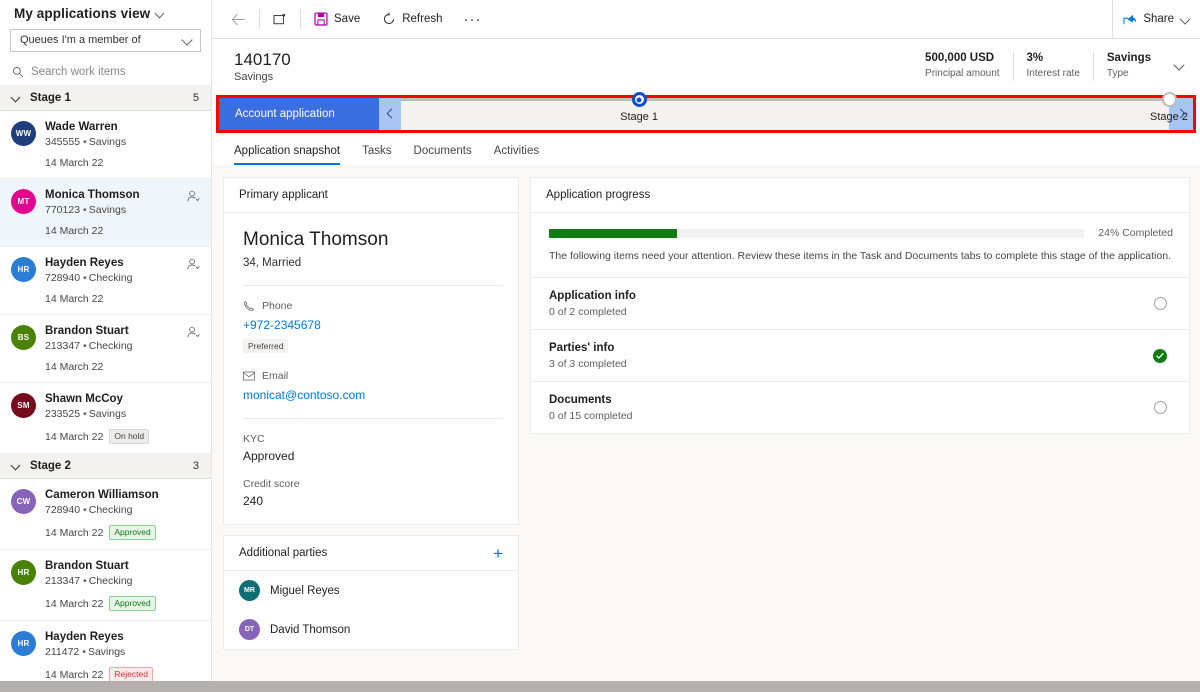 This screenshot has width=1200, height=692. I want to click on share-label: Share, so click(1158, 19).